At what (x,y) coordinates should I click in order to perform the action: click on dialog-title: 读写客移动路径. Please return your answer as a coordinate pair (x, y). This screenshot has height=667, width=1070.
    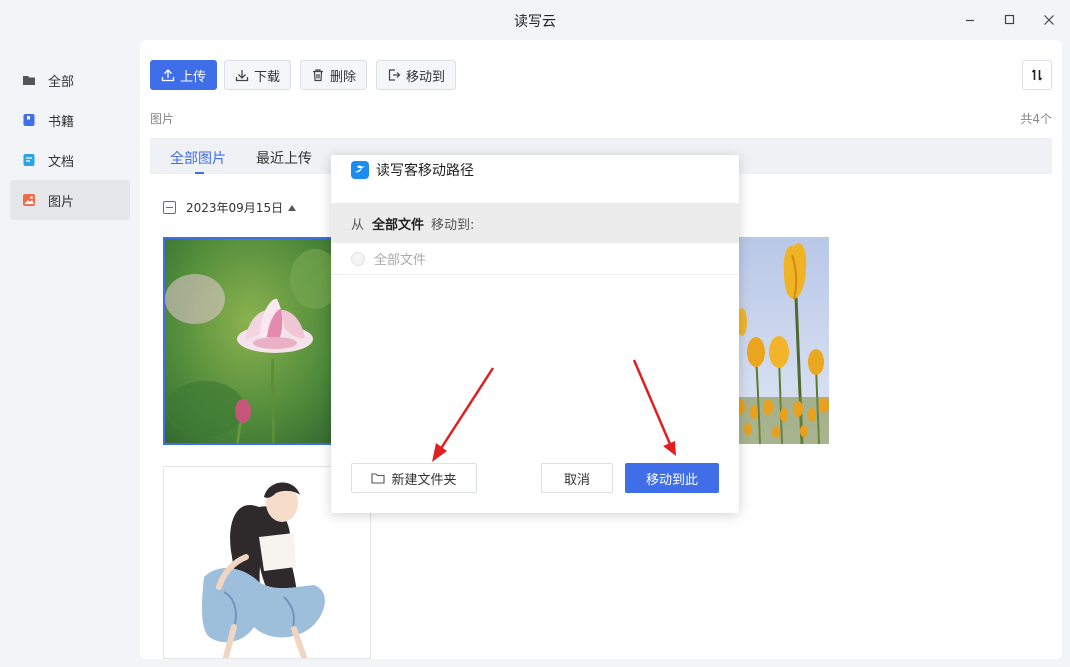
    Looking at the image, I should click on (412, 170).